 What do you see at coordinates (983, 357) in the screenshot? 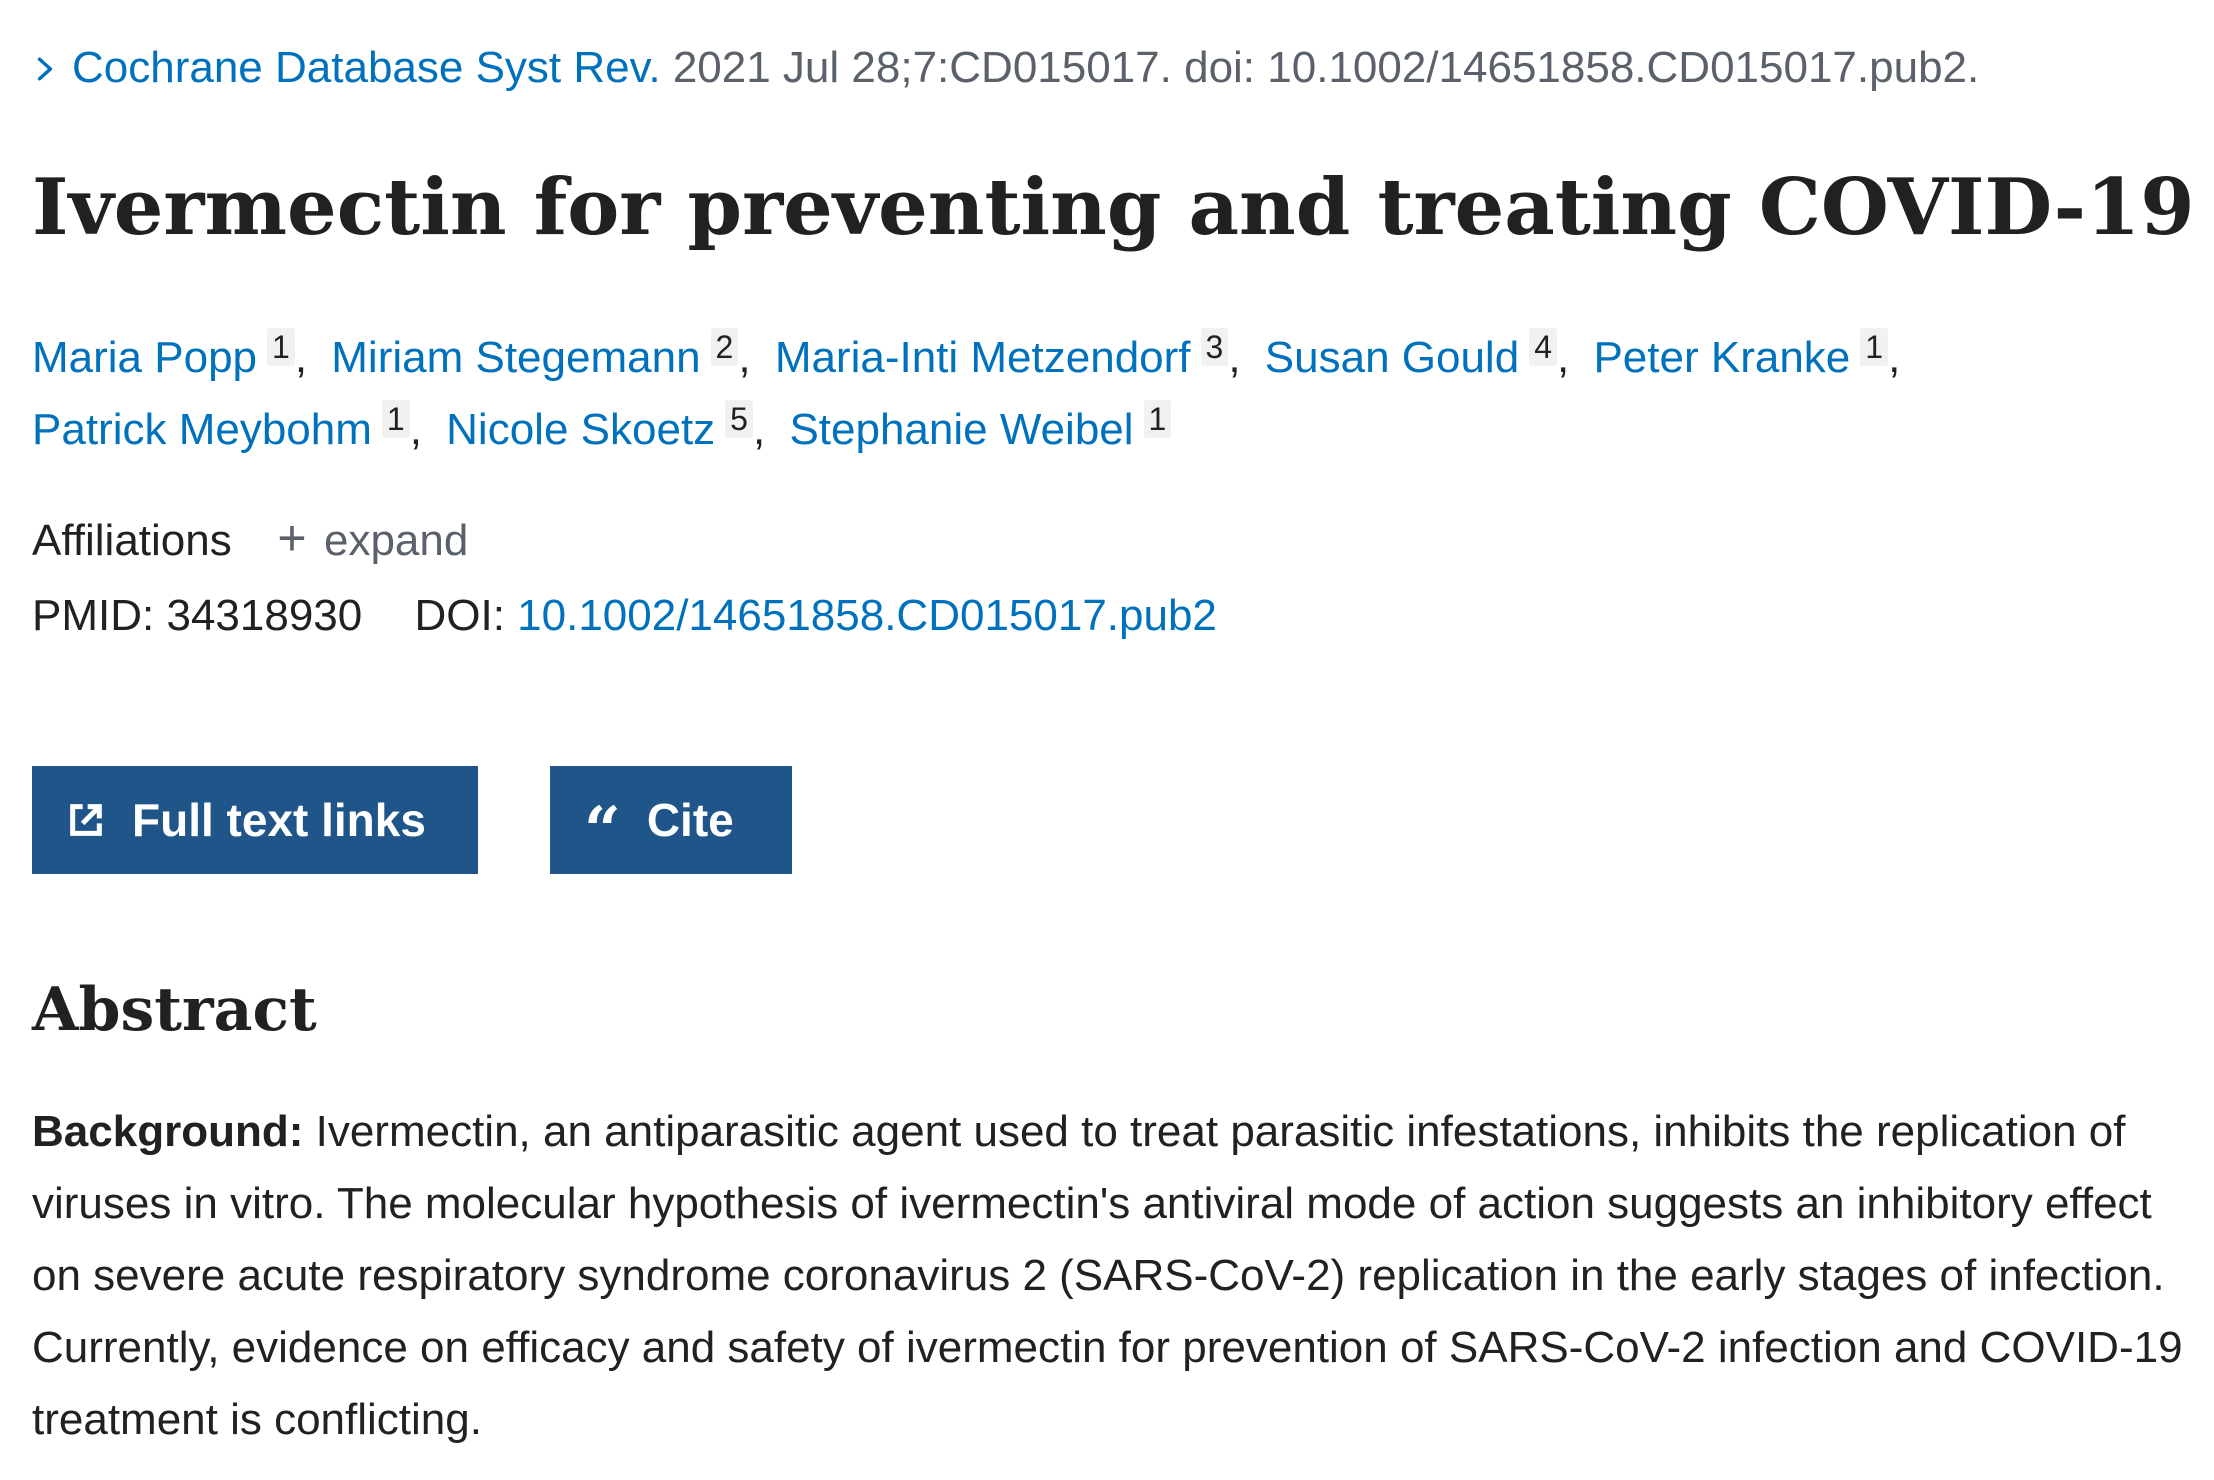
I see `author-link: Maria-Inti Metzendorf` at bounding box center [983, 357].